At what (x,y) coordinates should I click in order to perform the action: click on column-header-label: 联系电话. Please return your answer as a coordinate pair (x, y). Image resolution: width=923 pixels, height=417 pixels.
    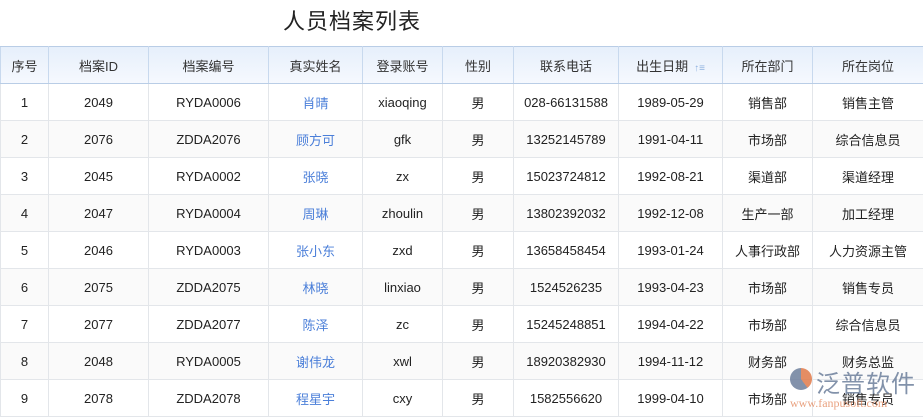
    Looking at the image, I should click on (566, 66).